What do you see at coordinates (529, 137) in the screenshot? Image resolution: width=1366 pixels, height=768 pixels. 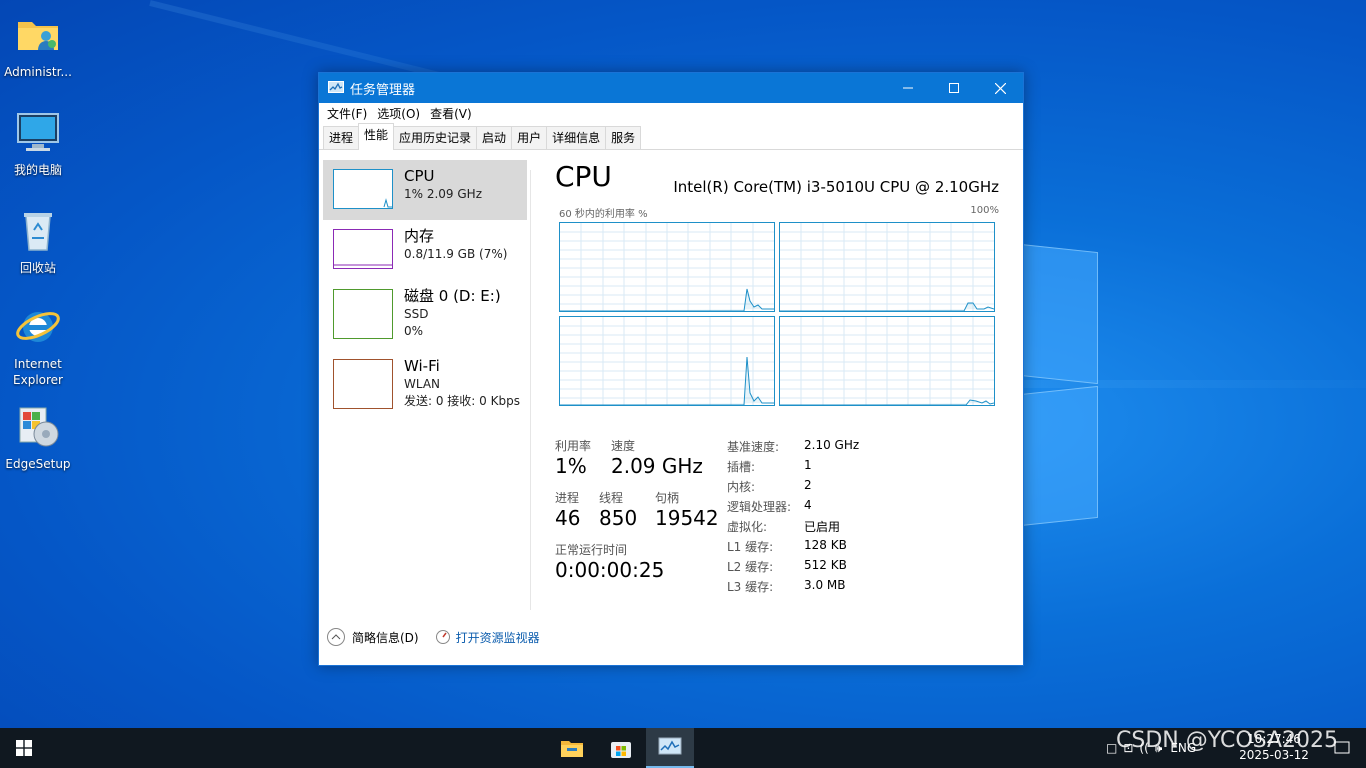 I see `tab-users: 用户` at bounding box center [529, 137].